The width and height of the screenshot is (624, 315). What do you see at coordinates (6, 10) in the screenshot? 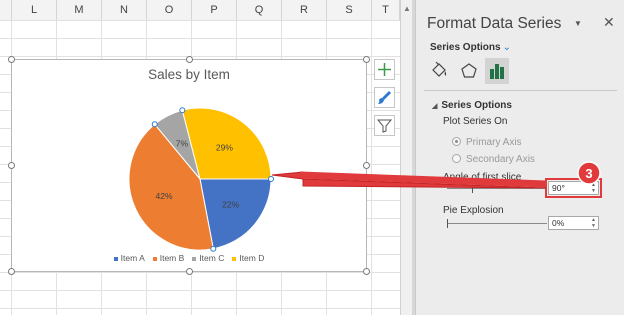
I see `column-header-partial` at bounding box center [6, 10].